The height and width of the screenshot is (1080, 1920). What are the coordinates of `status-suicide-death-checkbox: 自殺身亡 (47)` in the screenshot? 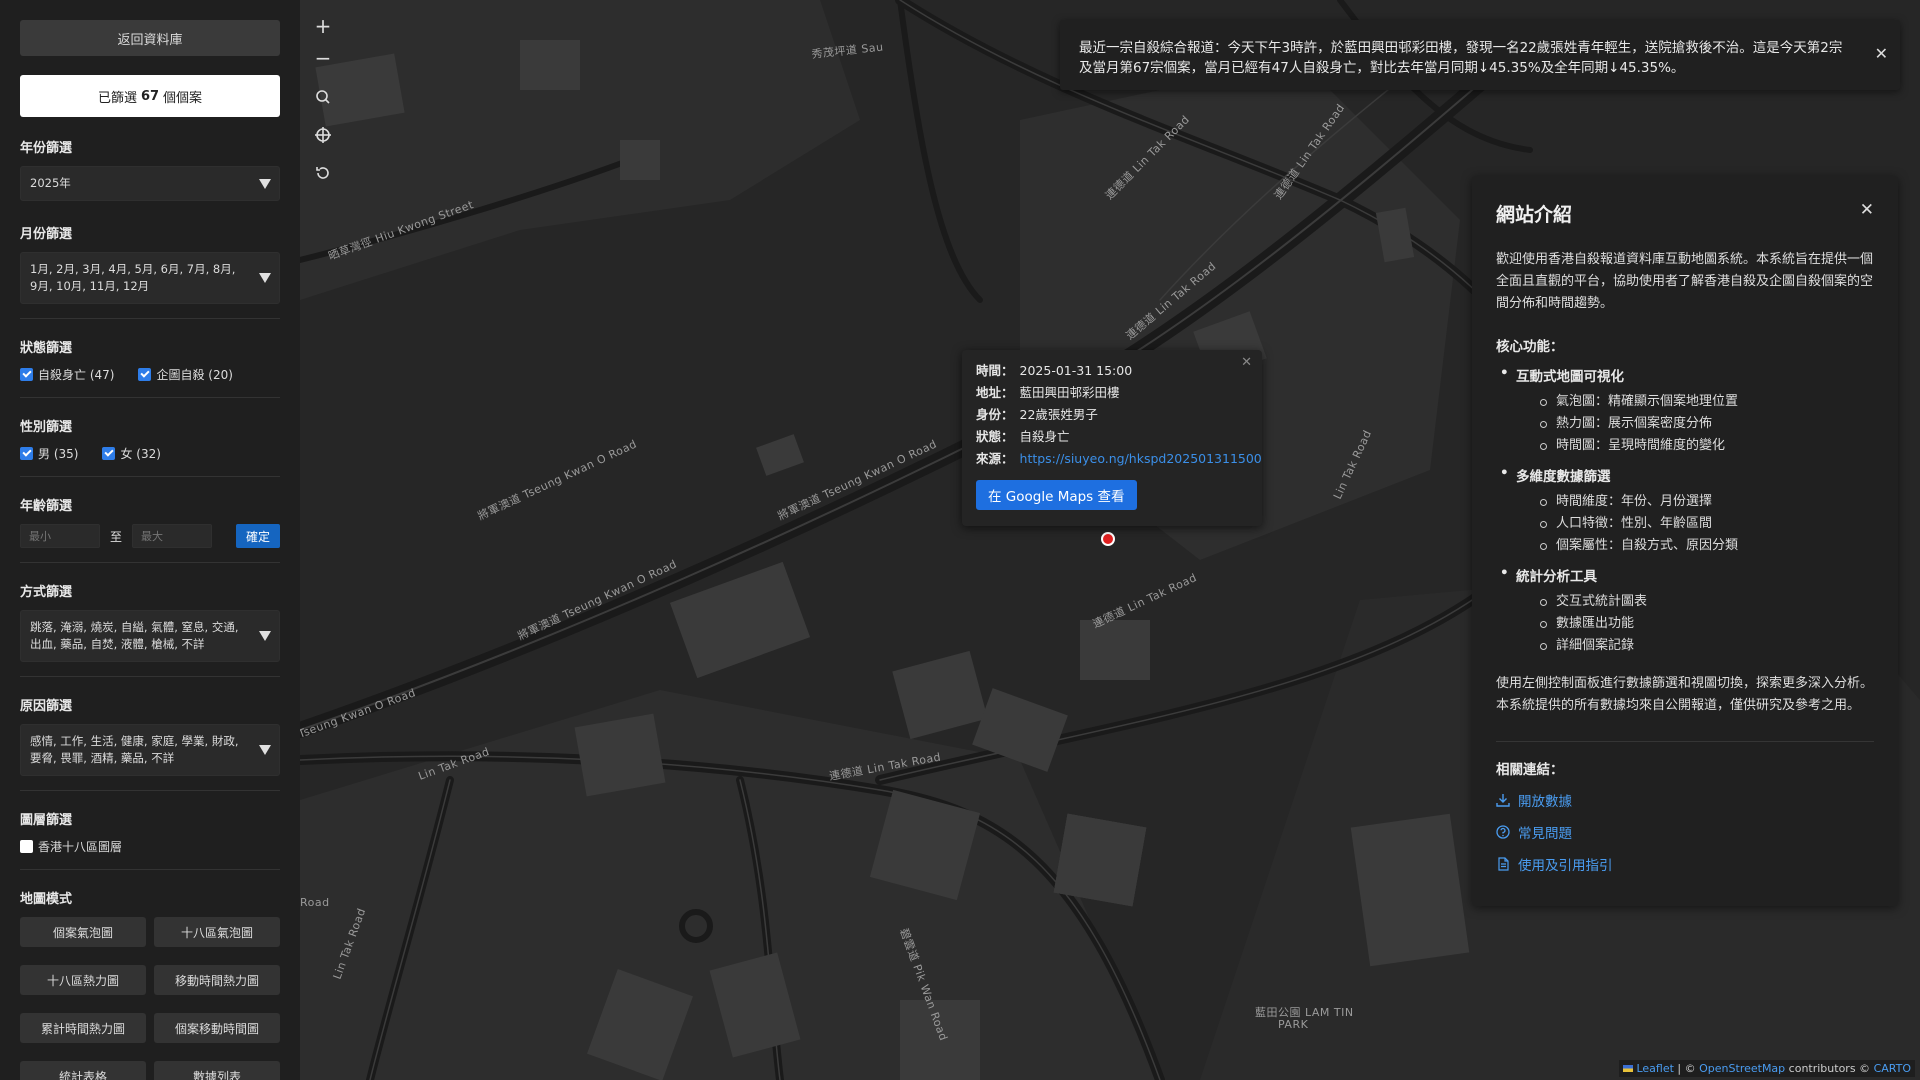 It's located at (67, 374).